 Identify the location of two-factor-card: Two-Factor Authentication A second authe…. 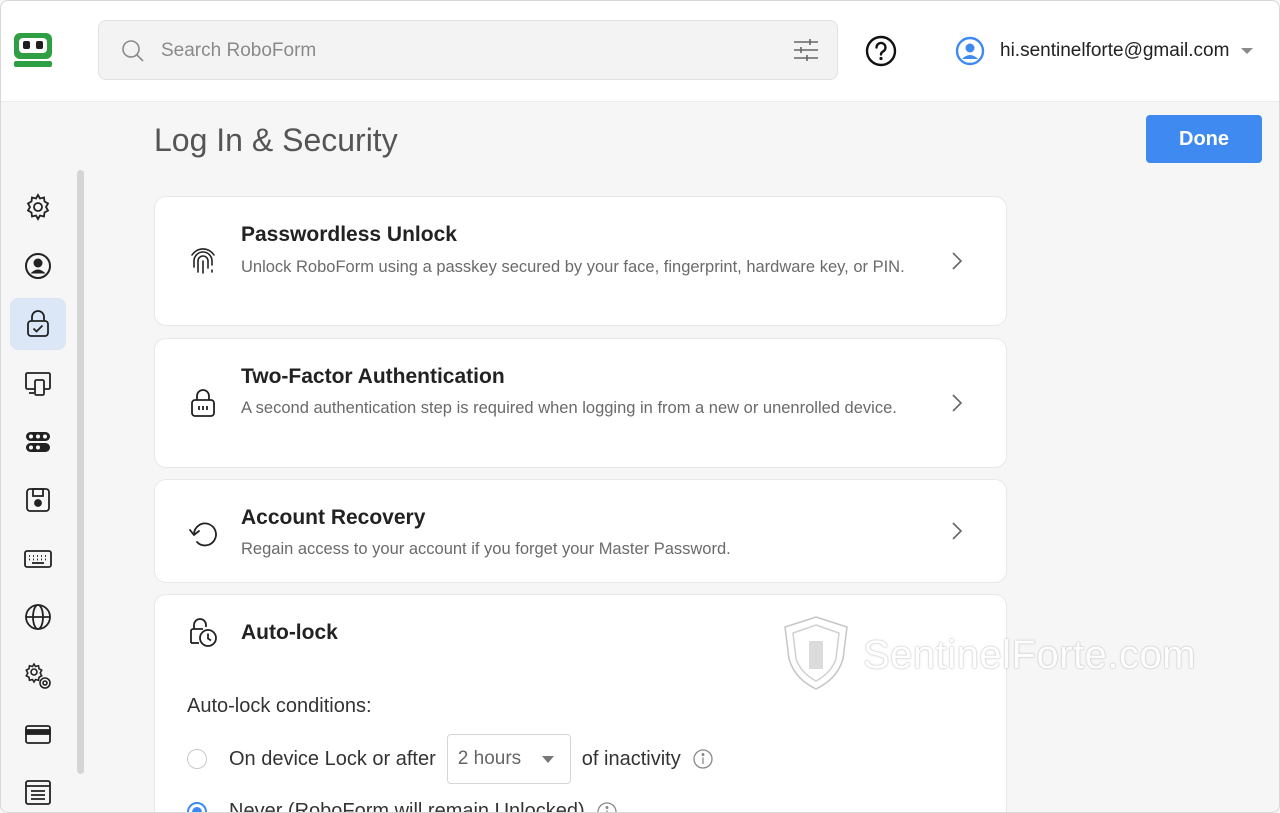
(580, 403).